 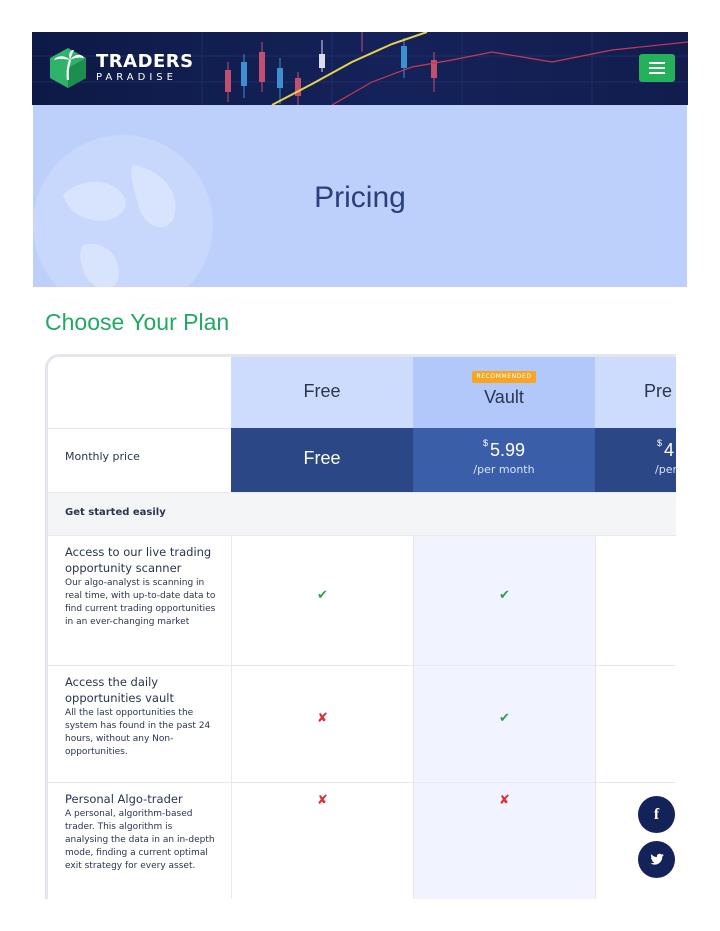 What do you see at coordinates (504, 377) in the screenshot?
I see `recommended-badge: RECOMMENDED` at bounding box center [504, 377].